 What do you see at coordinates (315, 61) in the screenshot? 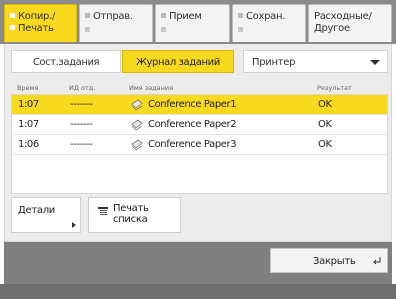
I see `device-type-select: Принтер` at bounding box center [315, 61].